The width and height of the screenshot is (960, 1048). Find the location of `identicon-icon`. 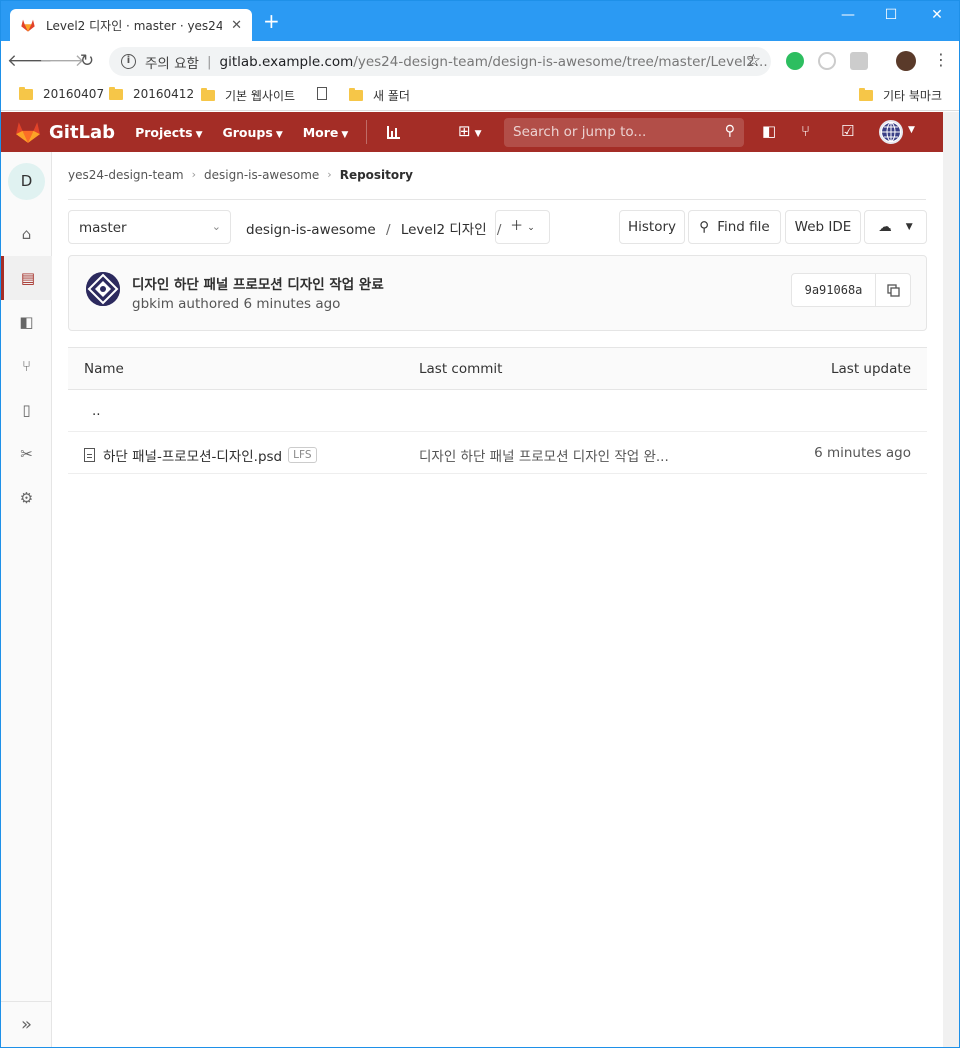

identicon-icon is located at coordinates (103, 289).